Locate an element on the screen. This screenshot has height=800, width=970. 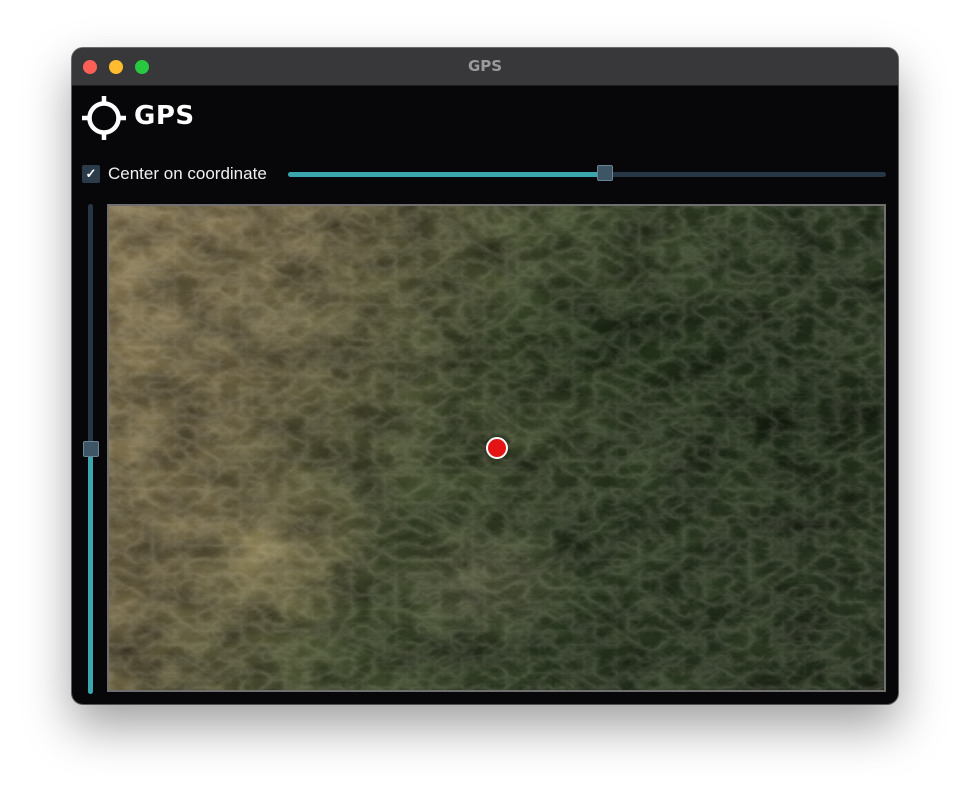
crosshair-icon is located at coordinates (104, 118).